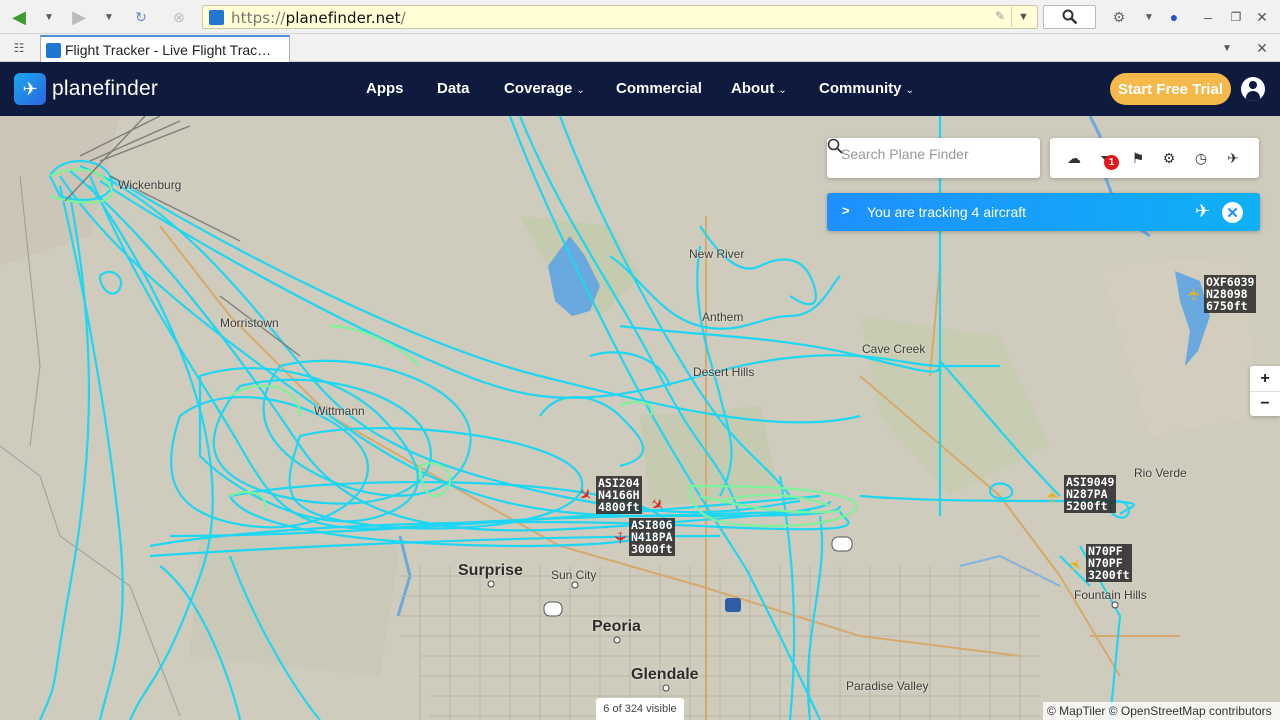 The height and width of the screenshot is (720, 1280). What do you see at coordinates (19, 48) in the screenshot?
I see `tab-list-icon: ☷` at bounding box center [19, 48].